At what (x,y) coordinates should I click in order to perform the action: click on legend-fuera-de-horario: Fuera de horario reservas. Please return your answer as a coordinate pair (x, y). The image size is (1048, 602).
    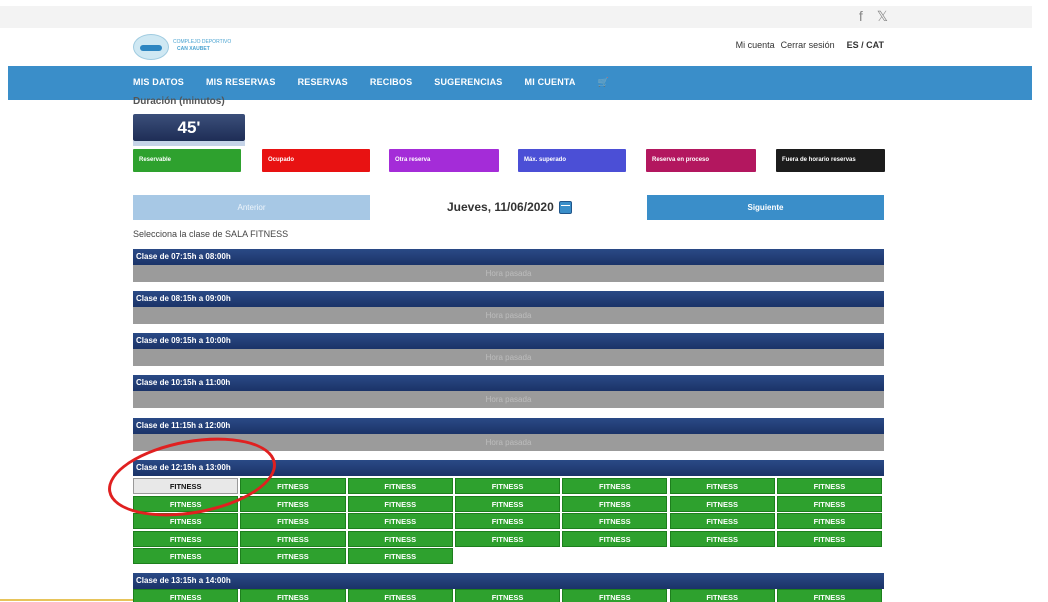
    Looking at the image, I should click on (830, 160).